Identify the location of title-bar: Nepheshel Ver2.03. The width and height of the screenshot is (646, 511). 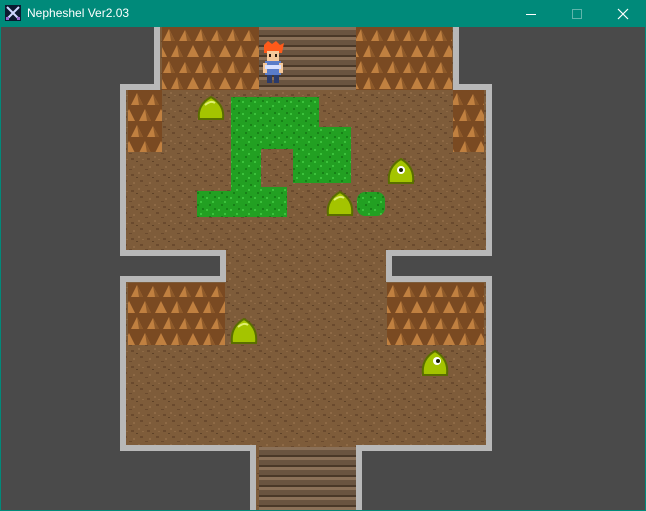
(323, 13).